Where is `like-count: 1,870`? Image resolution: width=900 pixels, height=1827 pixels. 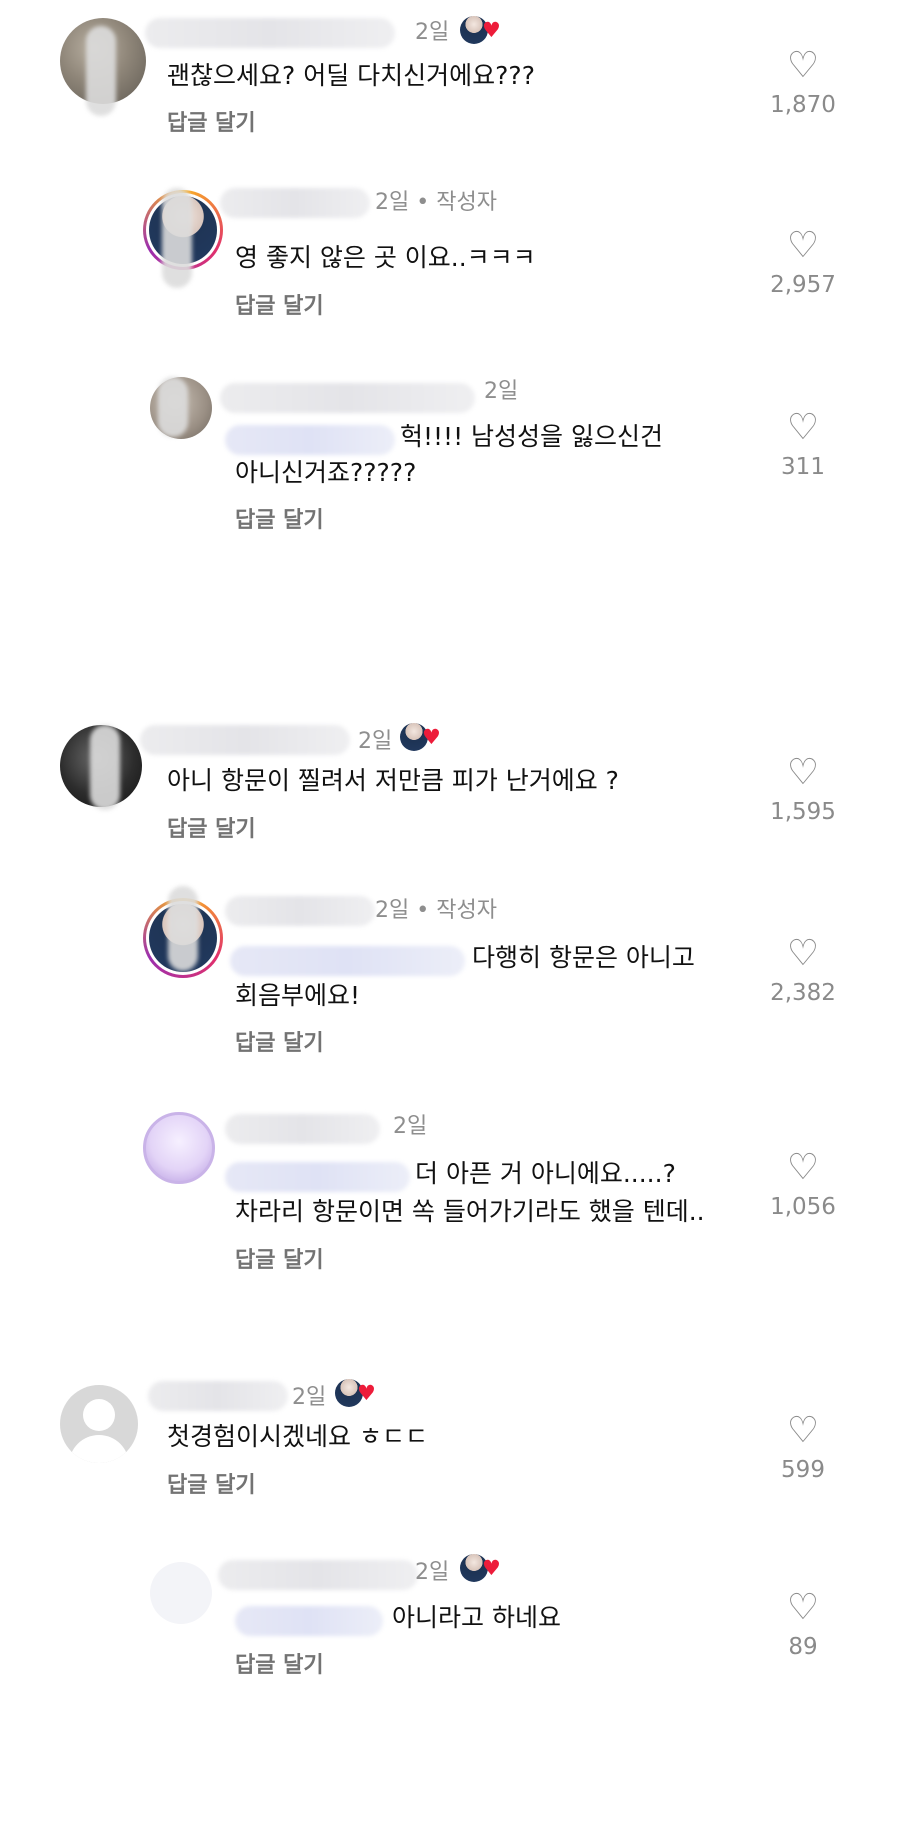 like-count: 1,870 is located at coordinates (803, 105).